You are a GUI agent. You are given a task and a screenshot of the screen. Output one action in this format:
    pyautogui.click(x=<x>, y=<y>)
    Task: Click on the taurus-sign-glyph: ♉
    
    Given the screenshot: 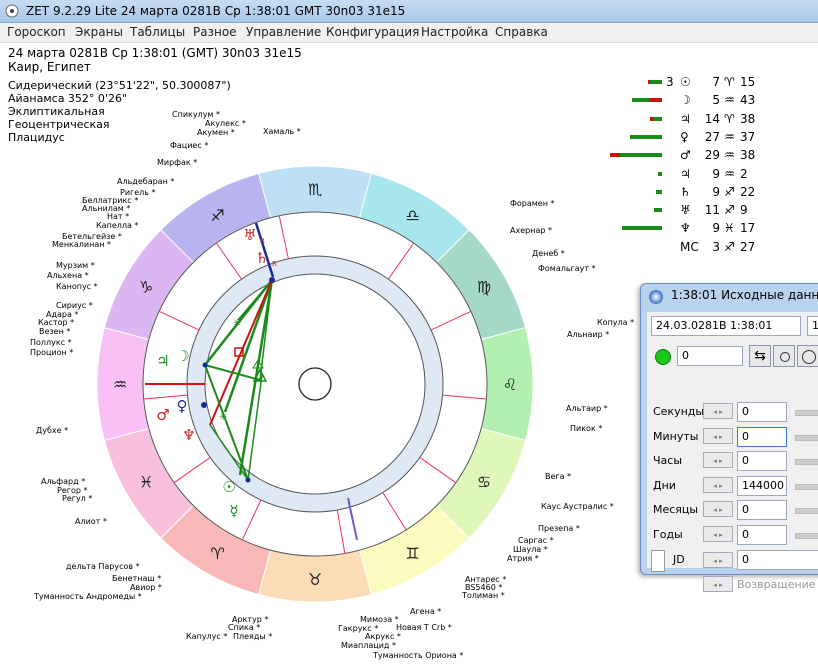 What is the action you would take?
    pyautogui.click(x=315, y=579)
    